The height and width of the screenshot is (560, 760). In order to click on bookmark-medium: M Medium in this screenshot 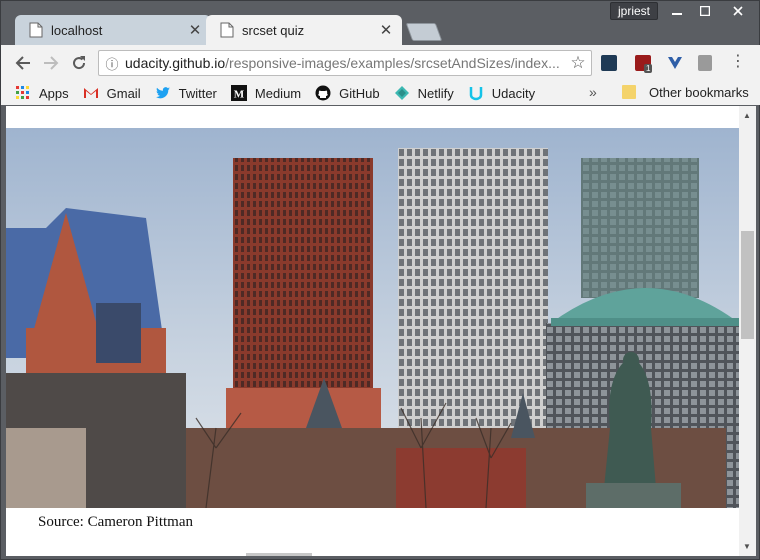, I will do `click(266, 93)`.